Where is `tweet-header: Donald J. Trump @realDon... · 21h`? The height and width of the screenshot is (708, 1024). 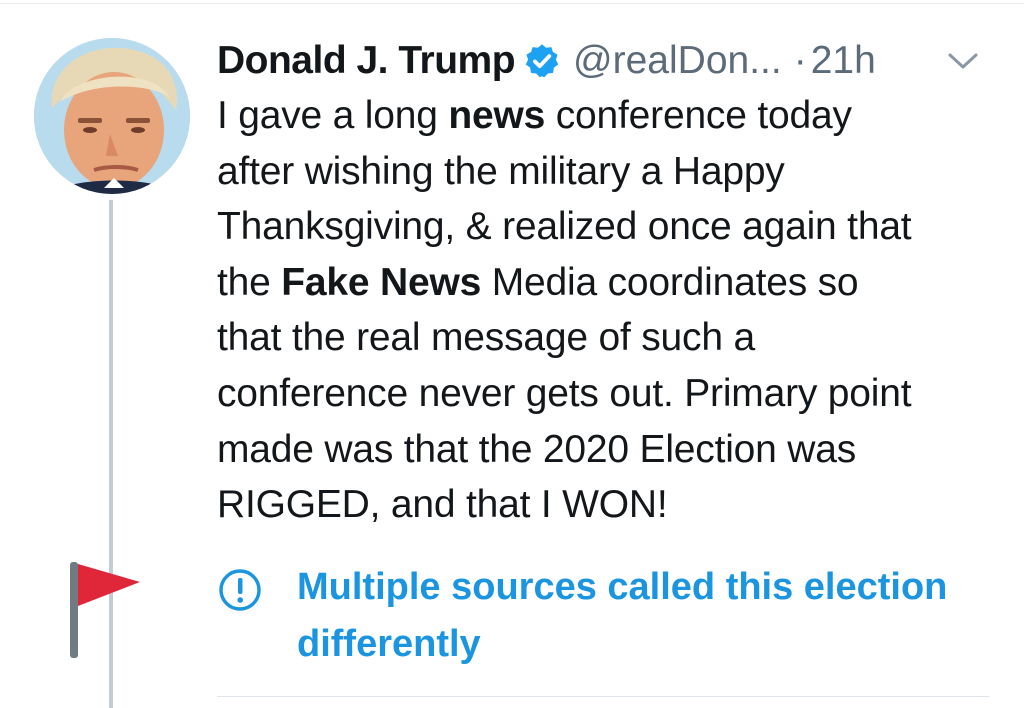
tweet-header: Donald J. Trump @realDon... · 21h is located at coordinates (612, 61).